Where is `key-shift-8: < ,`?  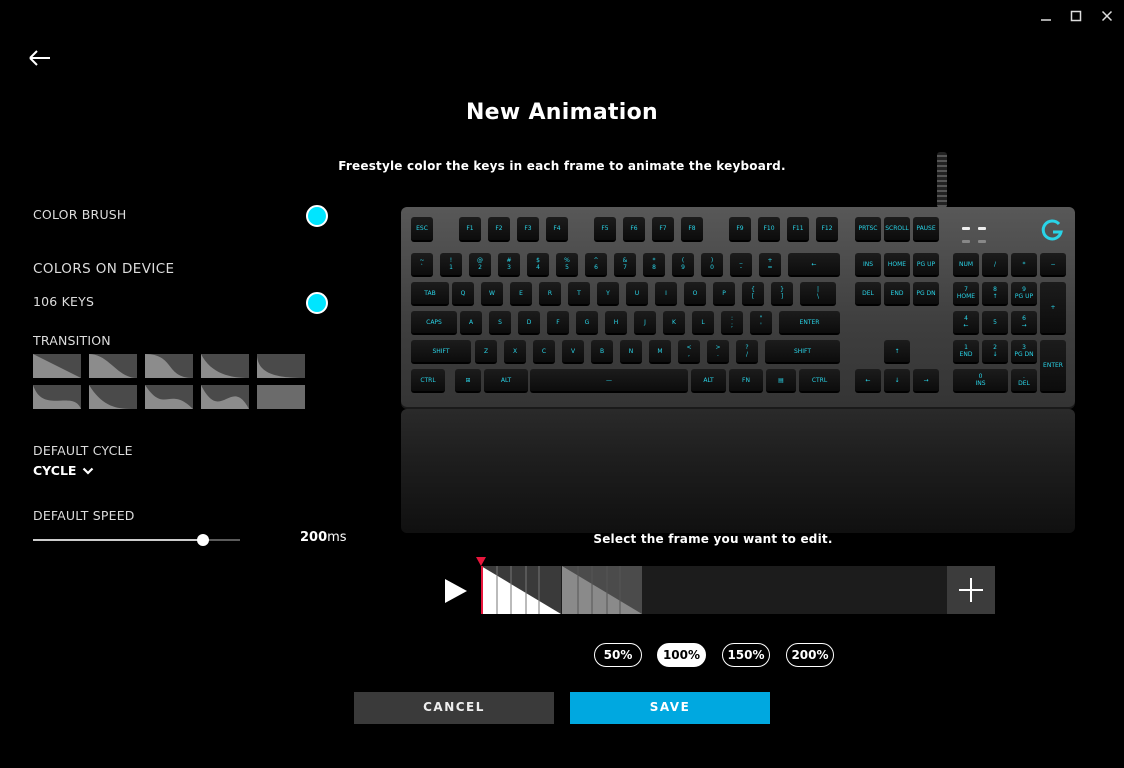 key-shift-8: < , is located at coordinates (689, 352).